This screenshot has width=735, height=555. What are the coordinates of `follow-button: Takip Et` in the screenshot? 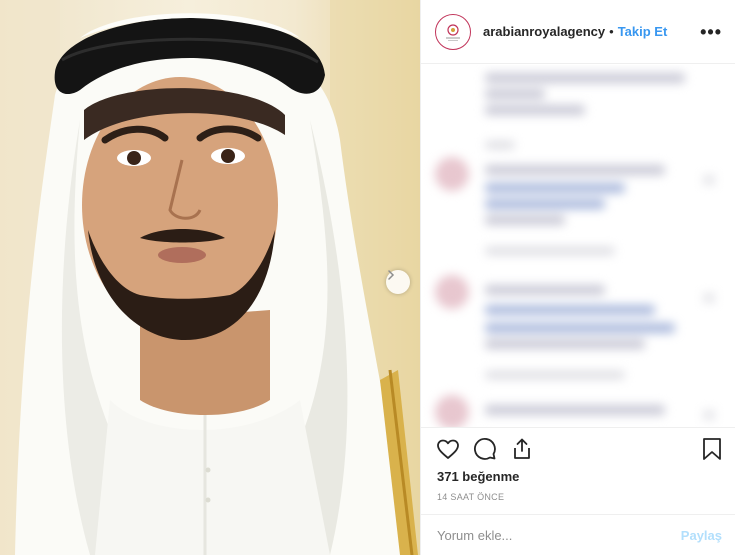 It's located at (643, 31).